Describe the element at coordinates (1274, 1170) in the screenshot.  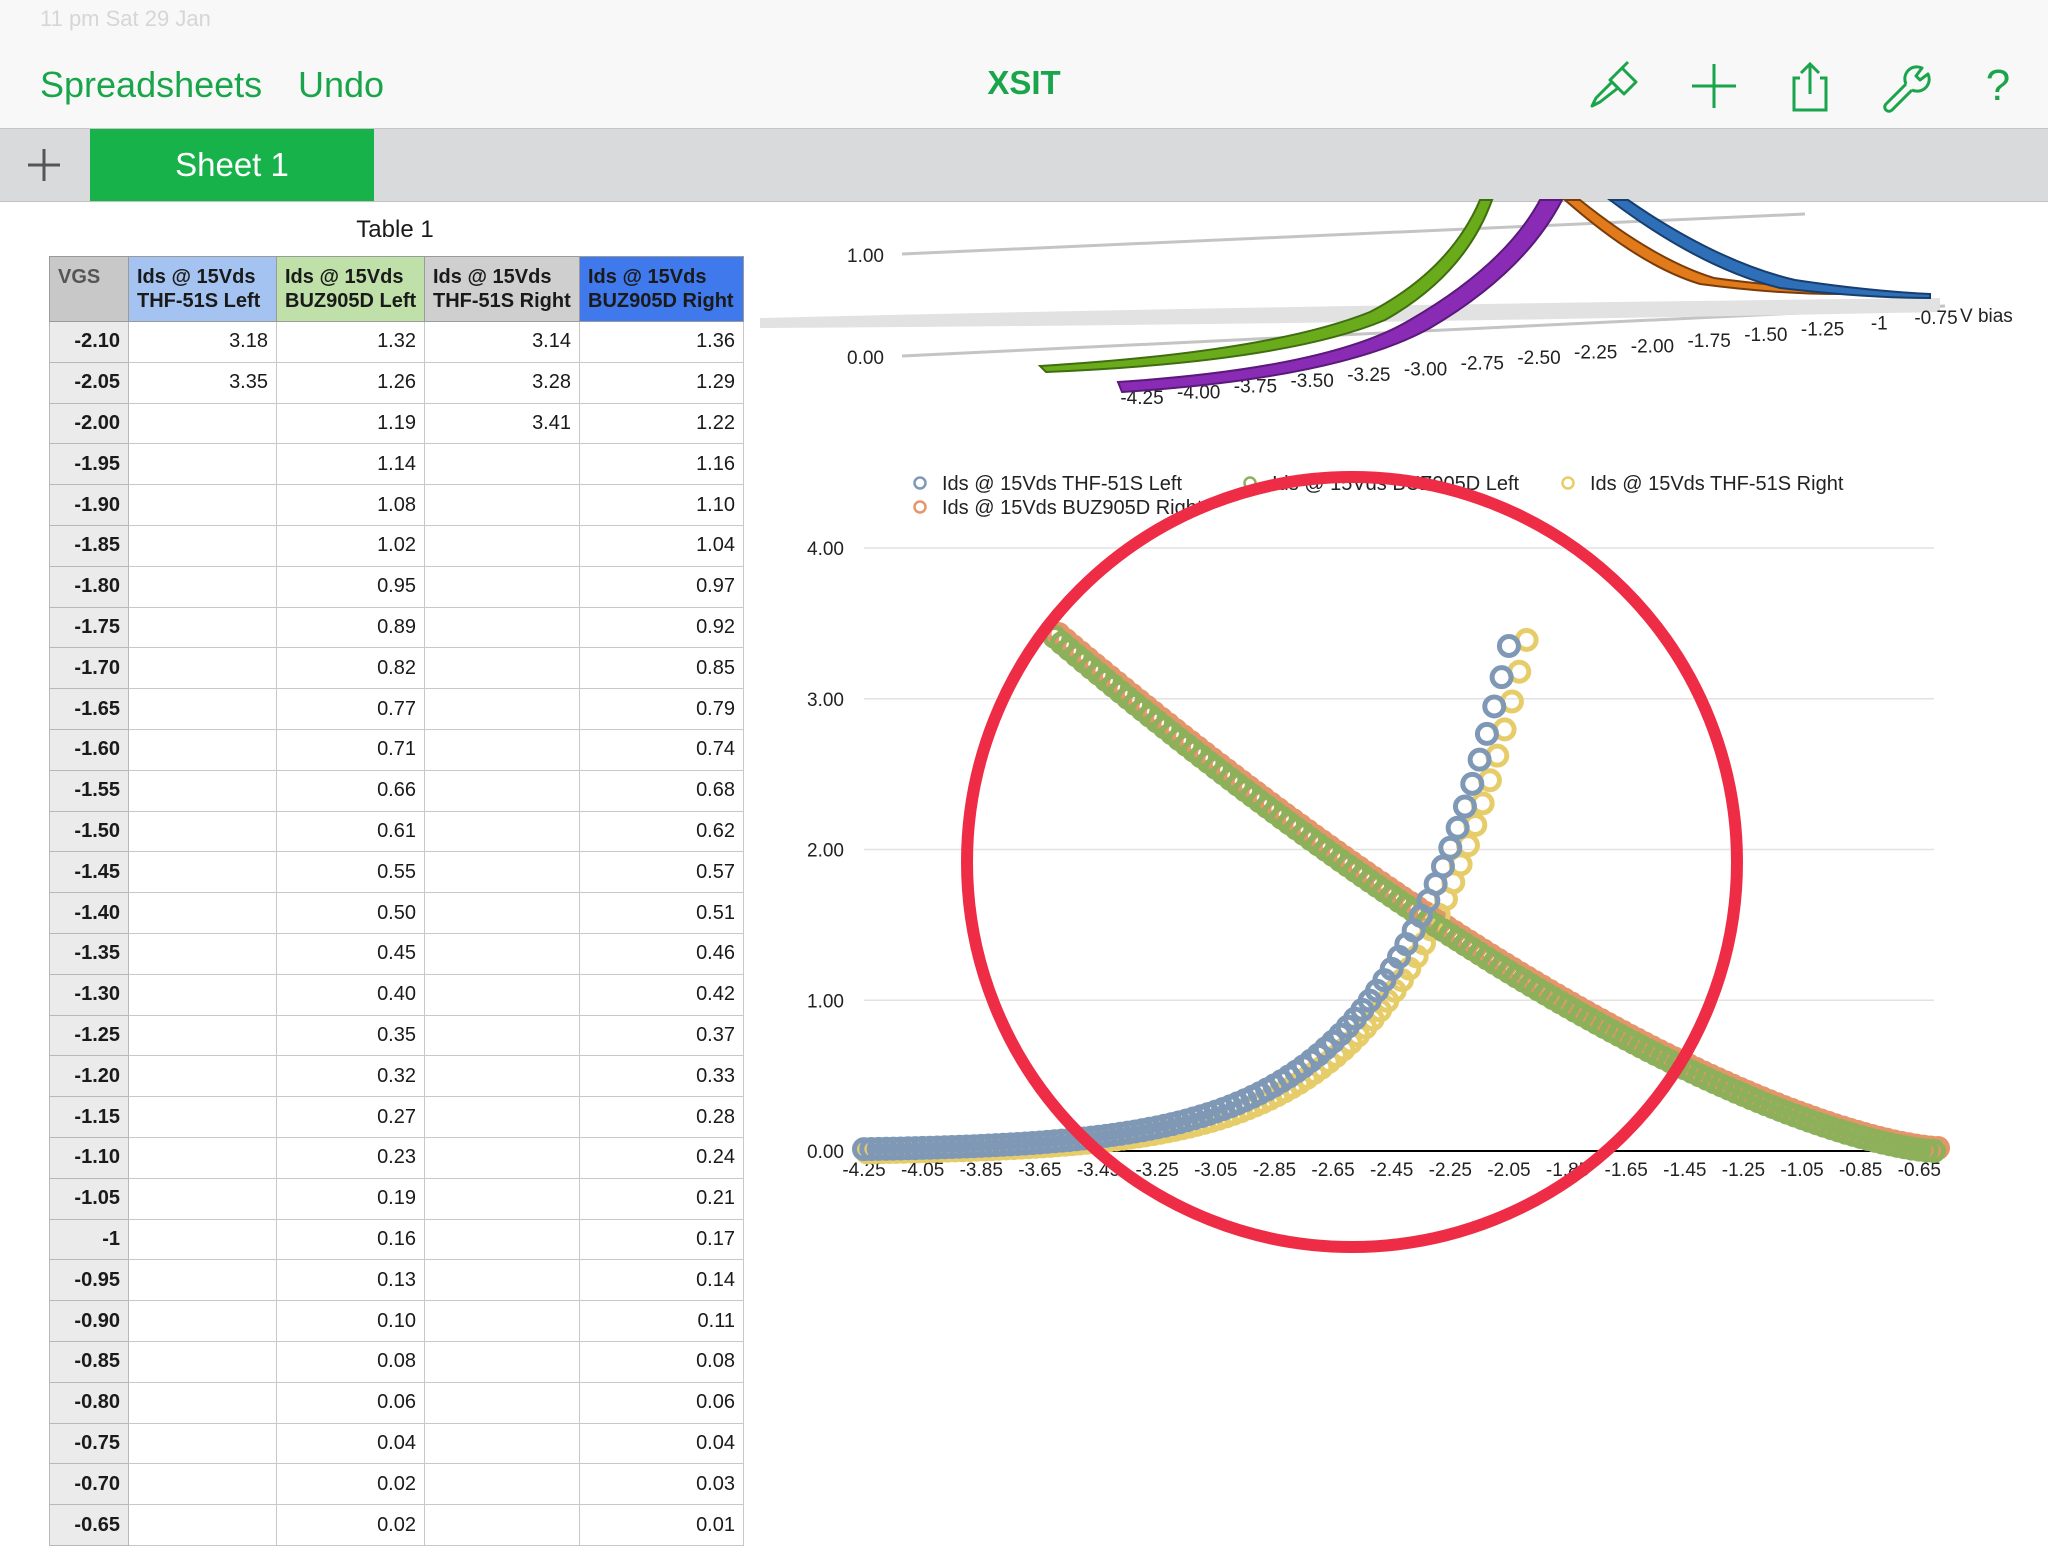
I see `x-tick-label: -2.85` at that location.